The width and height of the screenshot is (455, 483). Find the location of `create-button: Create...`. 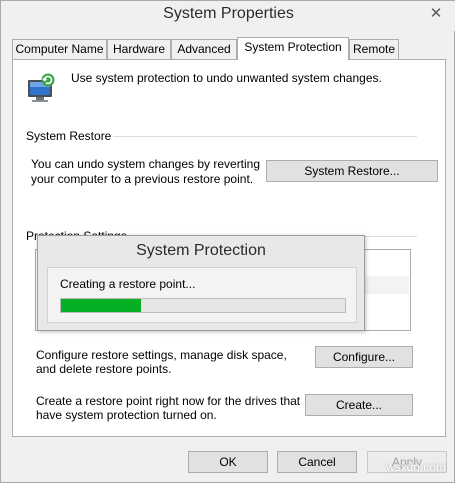

create-button: Create... is located at coordinates (359, 405).